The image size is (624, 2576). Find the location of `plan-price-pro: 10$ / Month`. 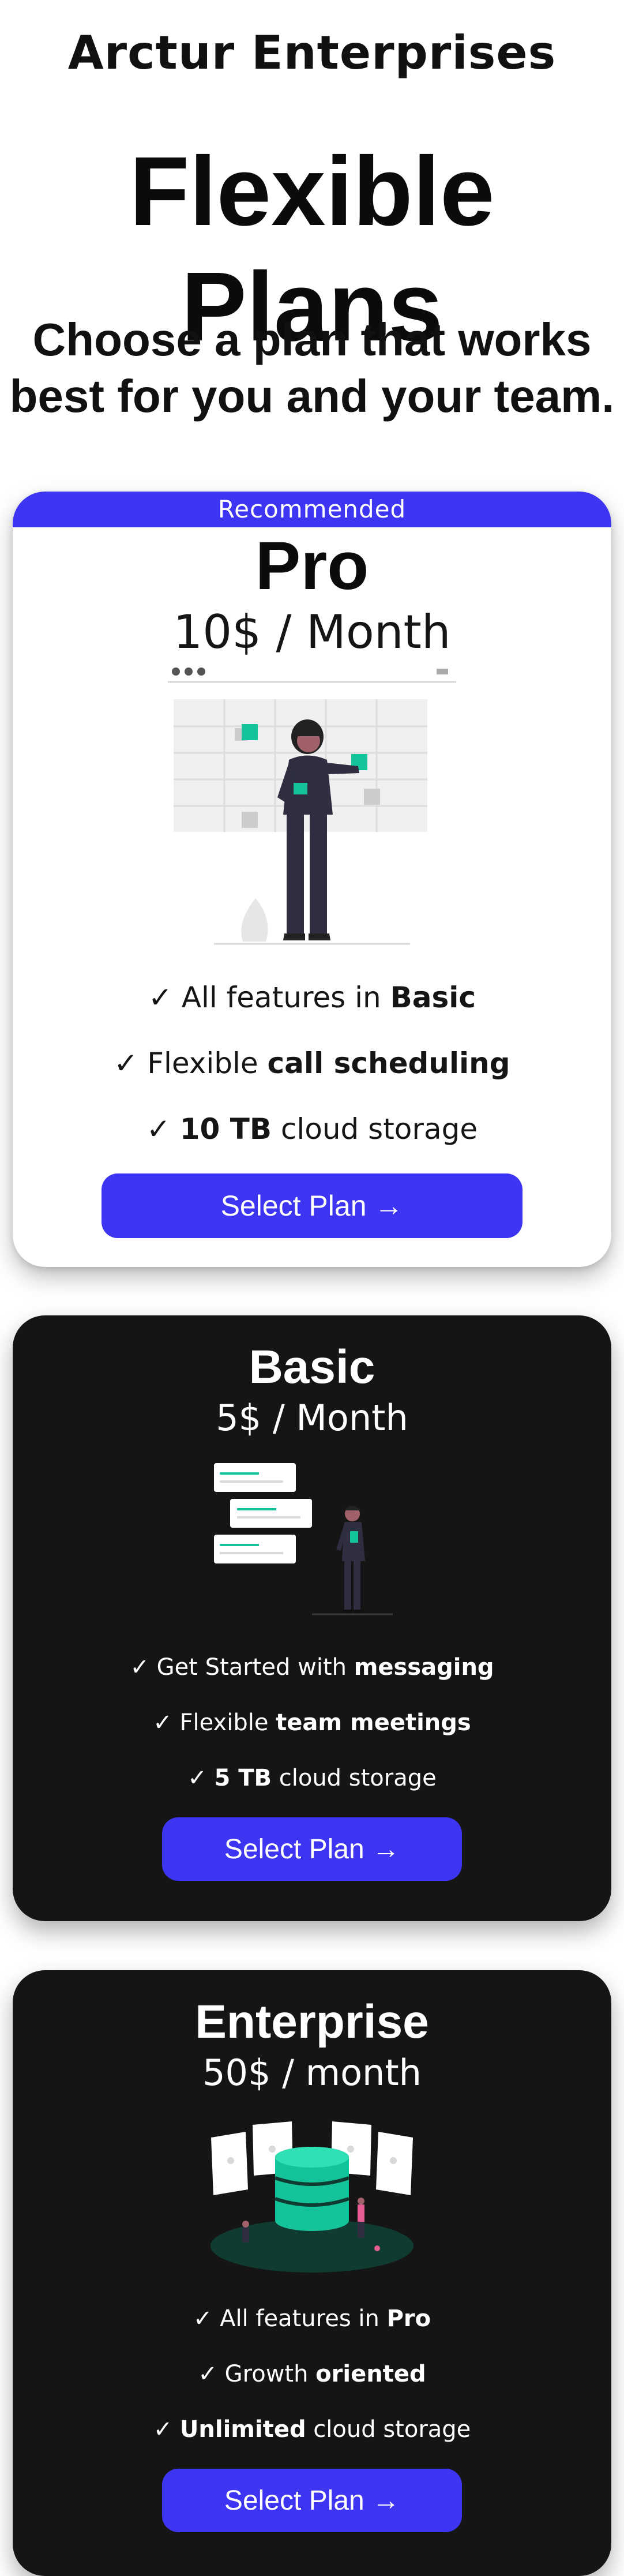

plan-price-pro: 10$ / Month is located at coordinates (312, 632).